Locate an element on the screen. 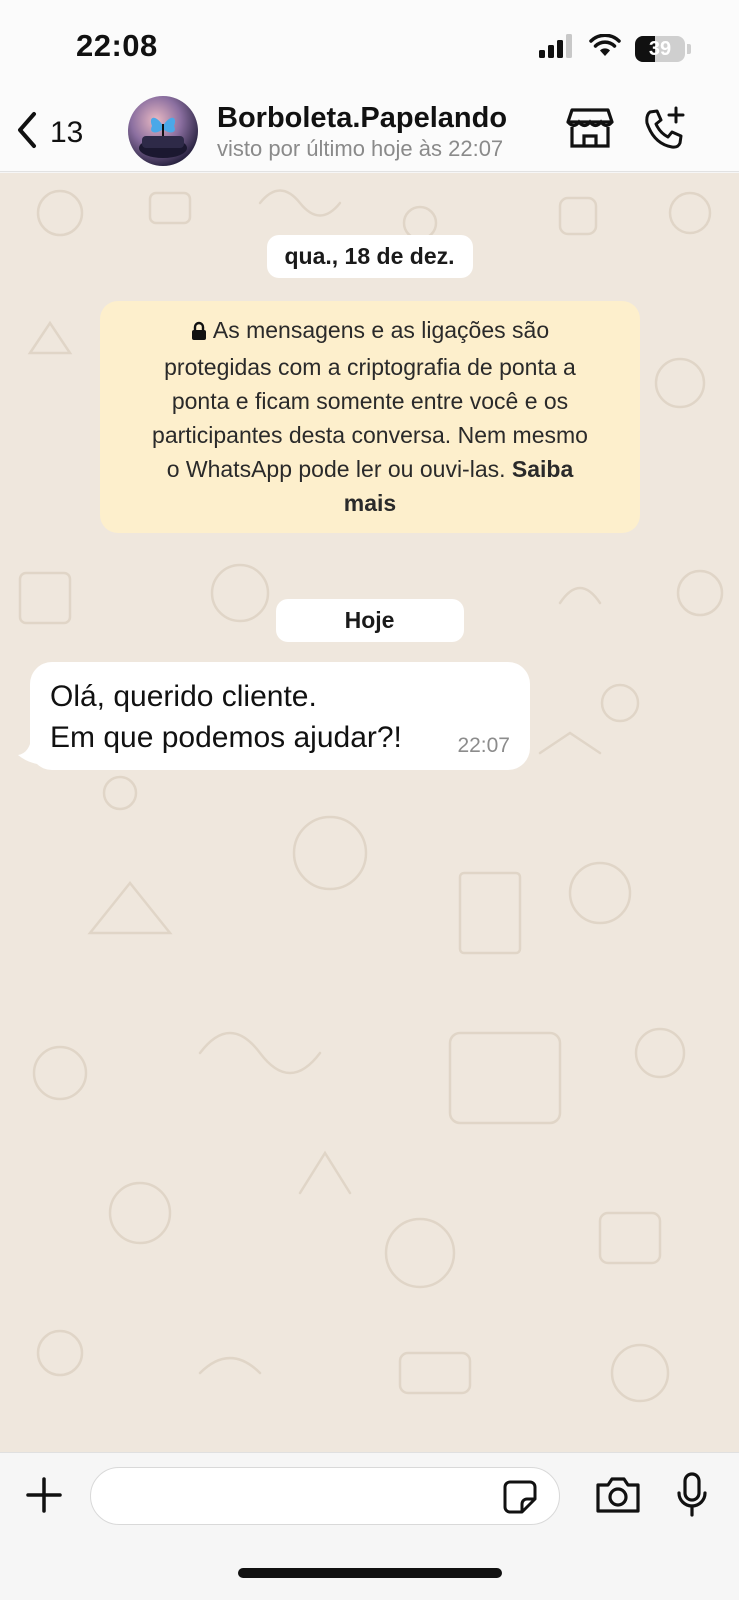 The height and width of the screenshot is (1600, 739). battery-icon: 39 is located at coordinates (660, 48).